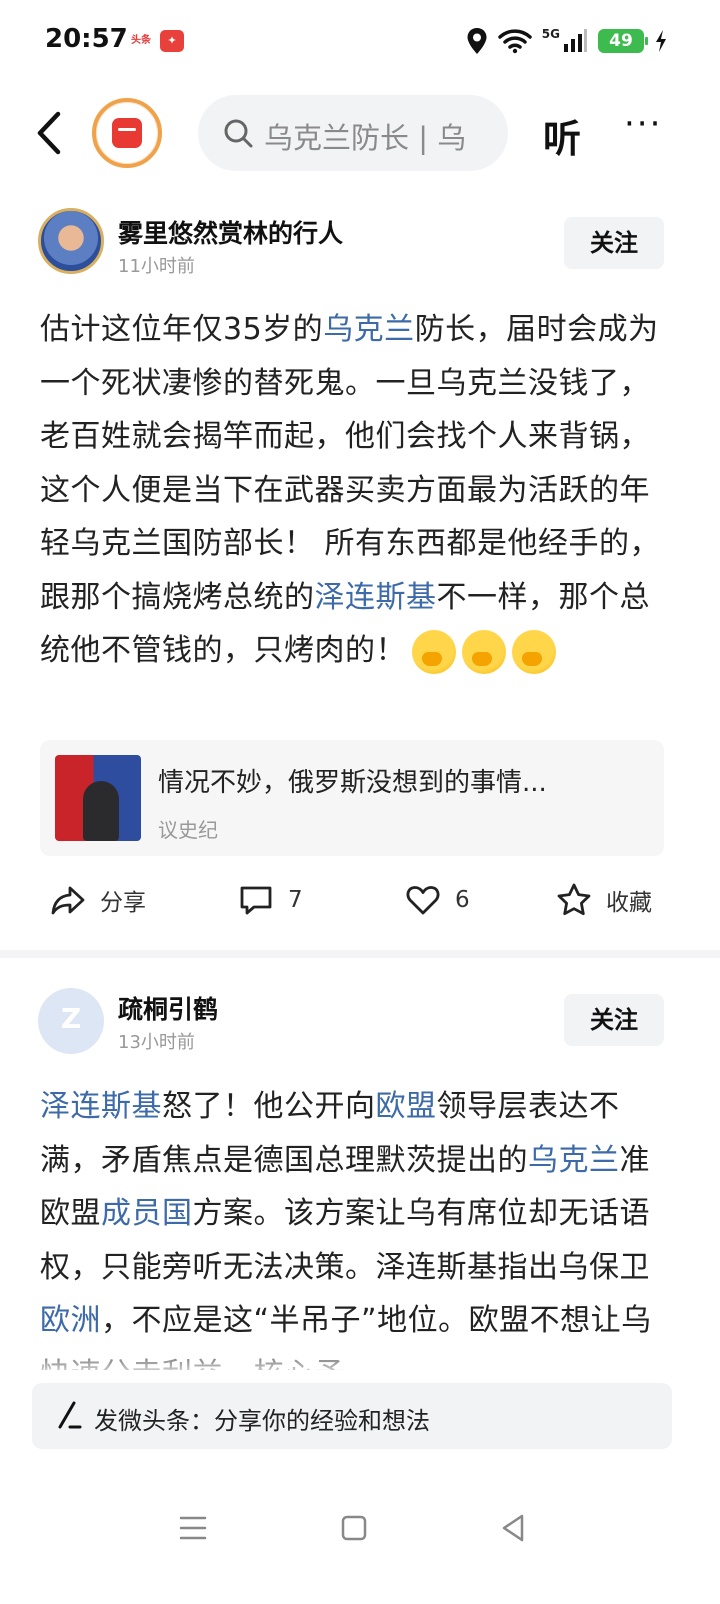 The height and width of the screenshot is (1604, 720). Describe the element at coordinates (629, 903) in the screenshot. I see `favorite-label: 收藏` at that location.